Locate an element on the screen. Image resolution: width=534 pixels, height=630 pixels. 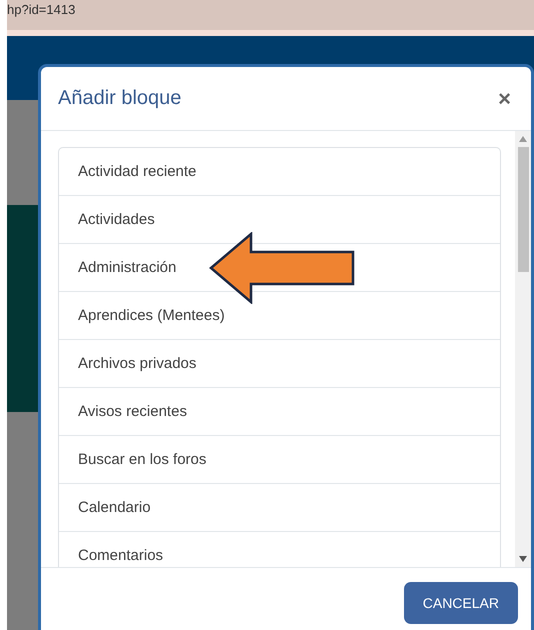
scroll-thumb is located at coordinates (523, 209).